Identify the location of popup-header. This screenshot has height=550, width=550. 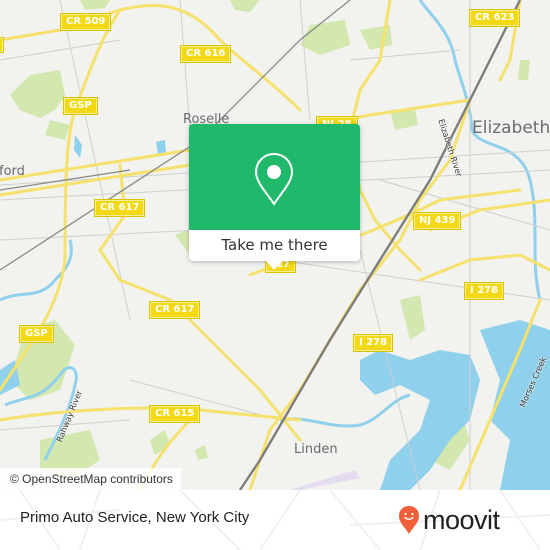
(274, 177).